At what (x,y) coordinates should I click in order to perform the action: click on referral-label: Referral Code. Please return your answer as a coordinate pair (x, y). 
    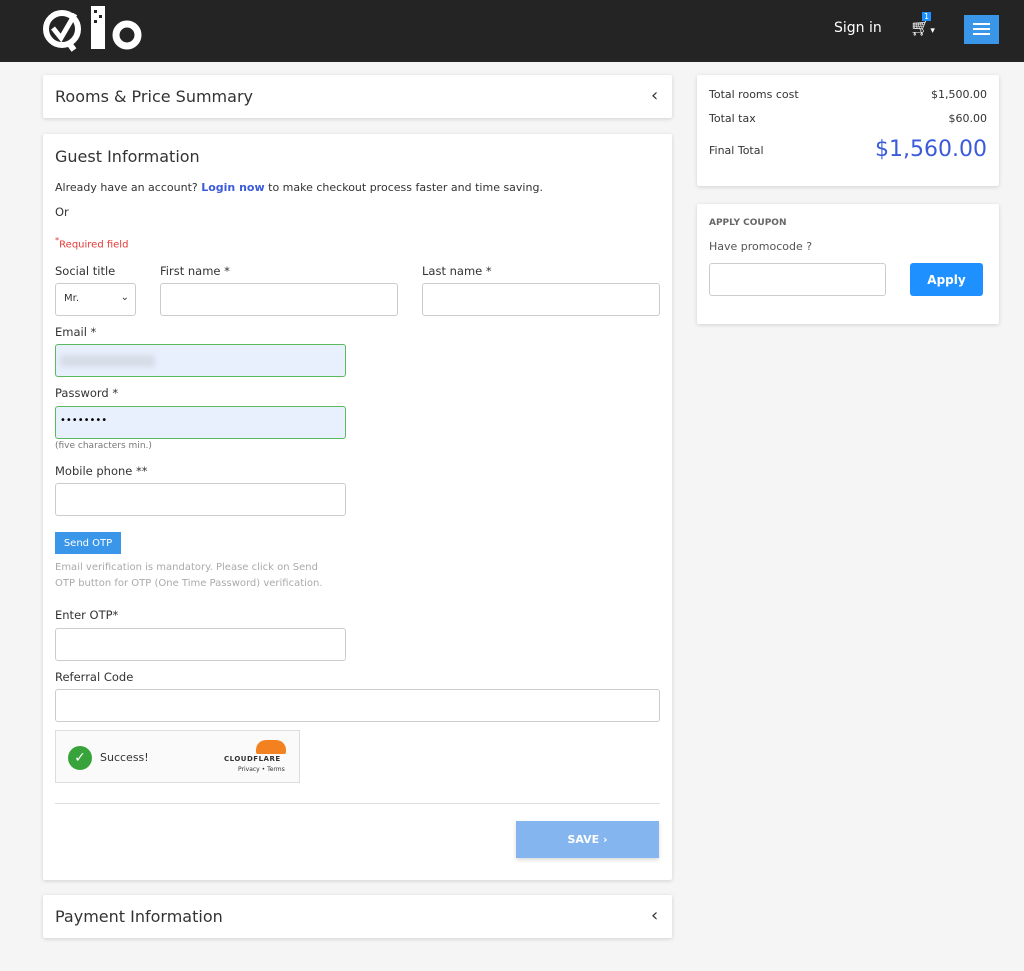
    Looking at the image, I should click on (94, 677).